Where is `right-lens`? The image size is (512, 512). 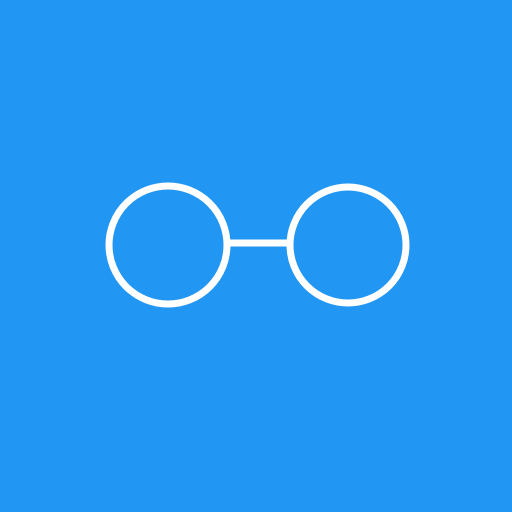 right-lens is located at coordinates (348, 245).